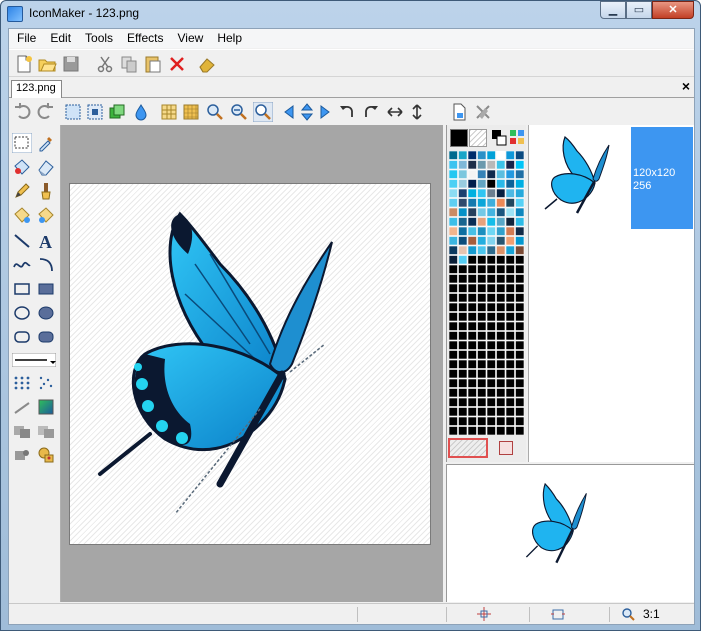 This screenshot has width=701, height=631. Describe the element at coordinates (583, 179) in the screenshot. I see `format-thumbnail` at that location.